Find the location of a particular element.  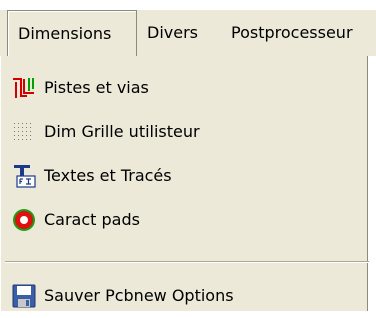

menu-item-label: Caract pads is located at coordinates (92, 219).